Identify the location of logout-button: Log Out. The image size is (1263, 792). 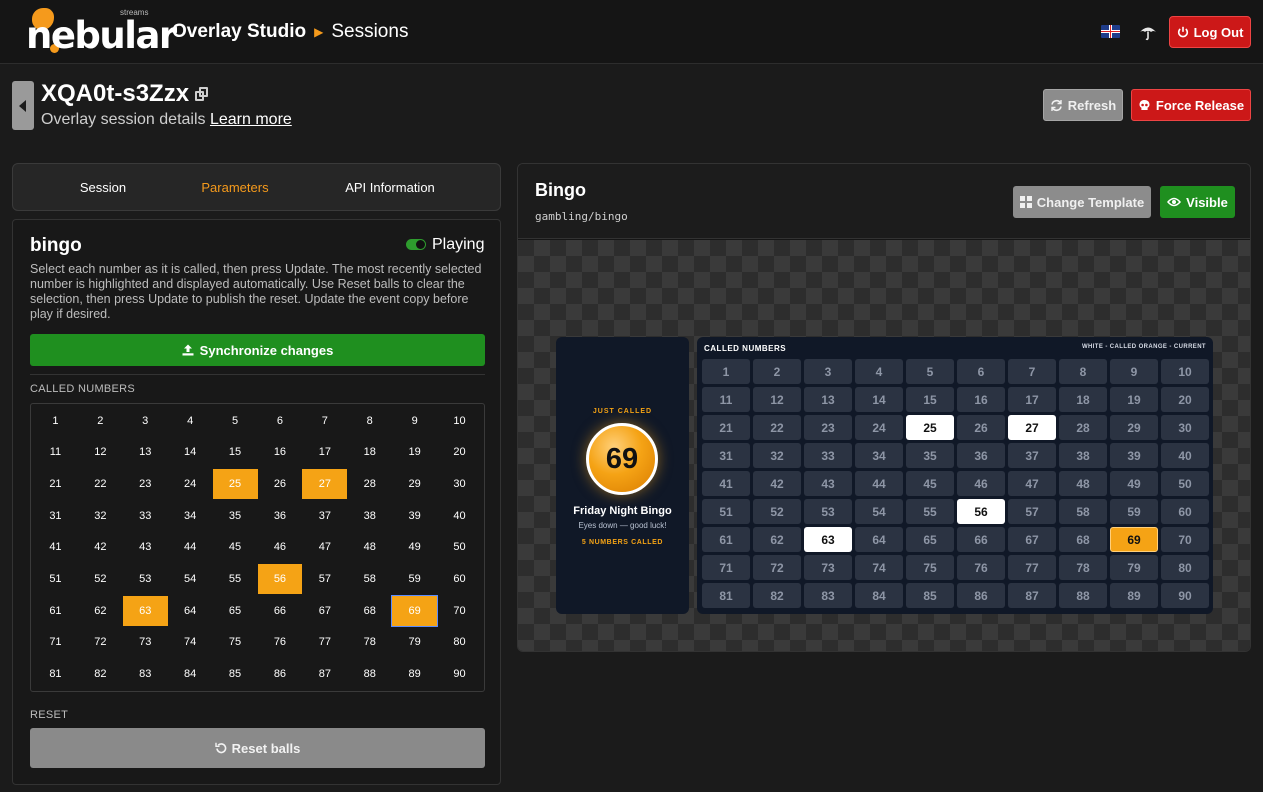
(1210, 32).